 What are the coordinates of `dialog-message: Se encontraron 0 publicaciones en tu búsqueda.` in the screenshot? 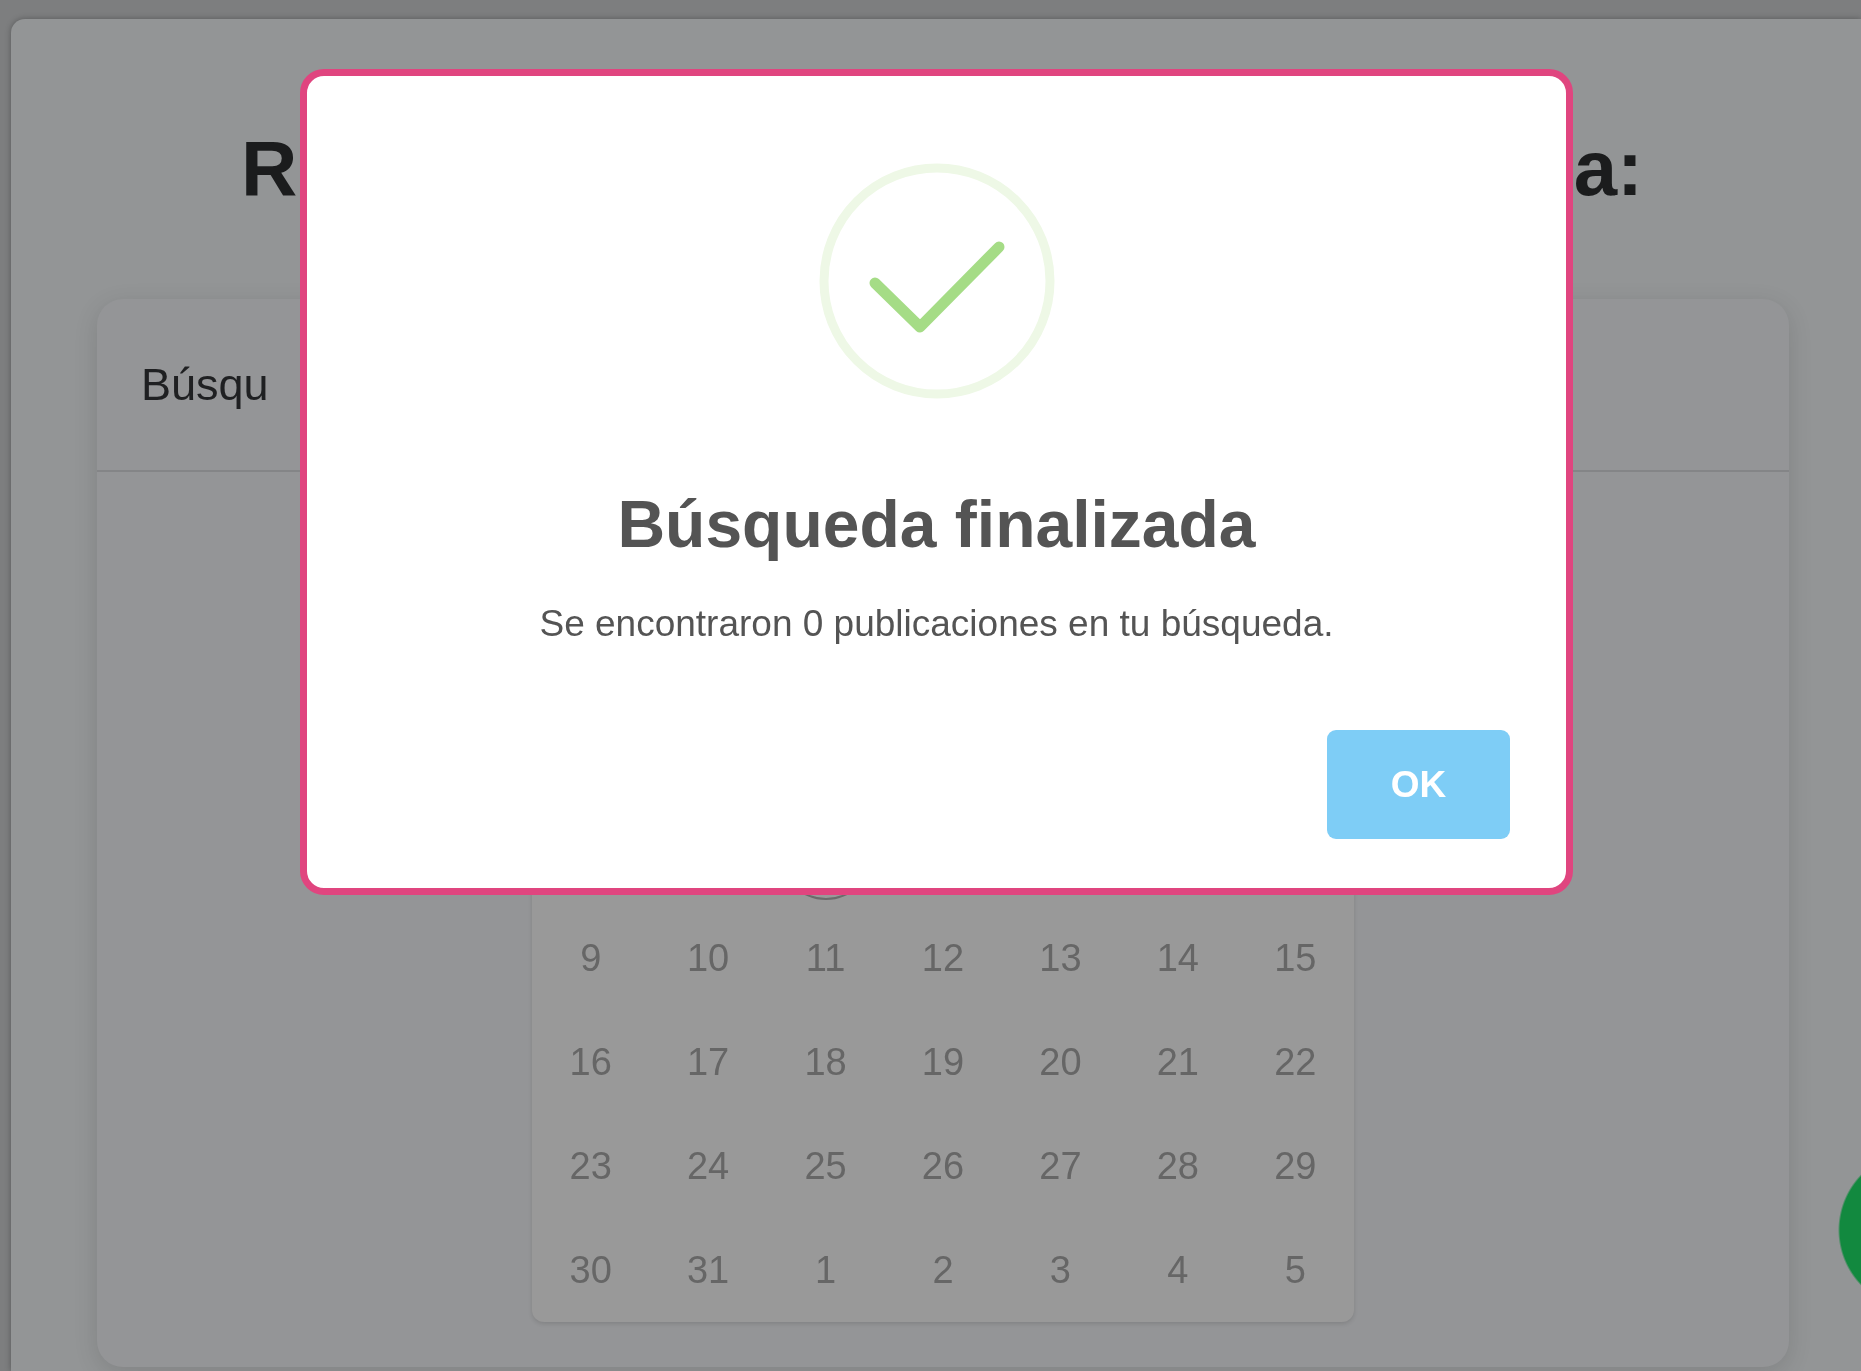 It's located at (936, 623).